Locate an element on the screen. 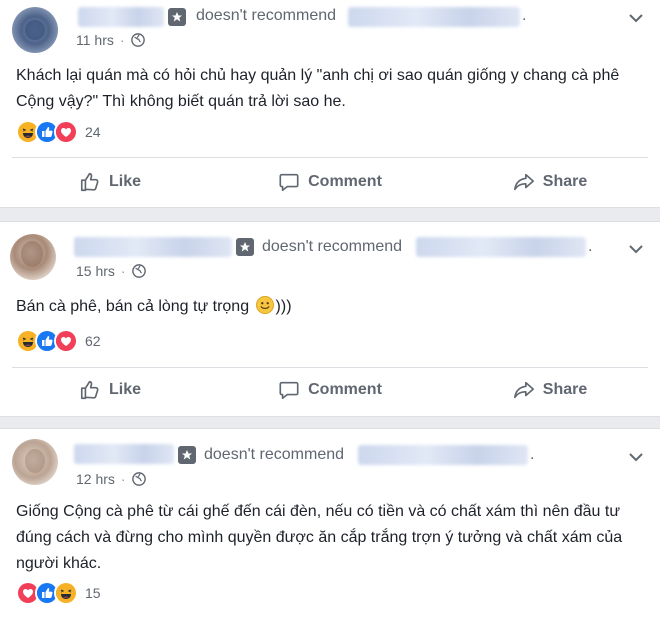 This screenshot has width=660, height=618. post-body: Bán cà phê, bán cả lòng tự trọng ))) is located at coordinates (328, 308).